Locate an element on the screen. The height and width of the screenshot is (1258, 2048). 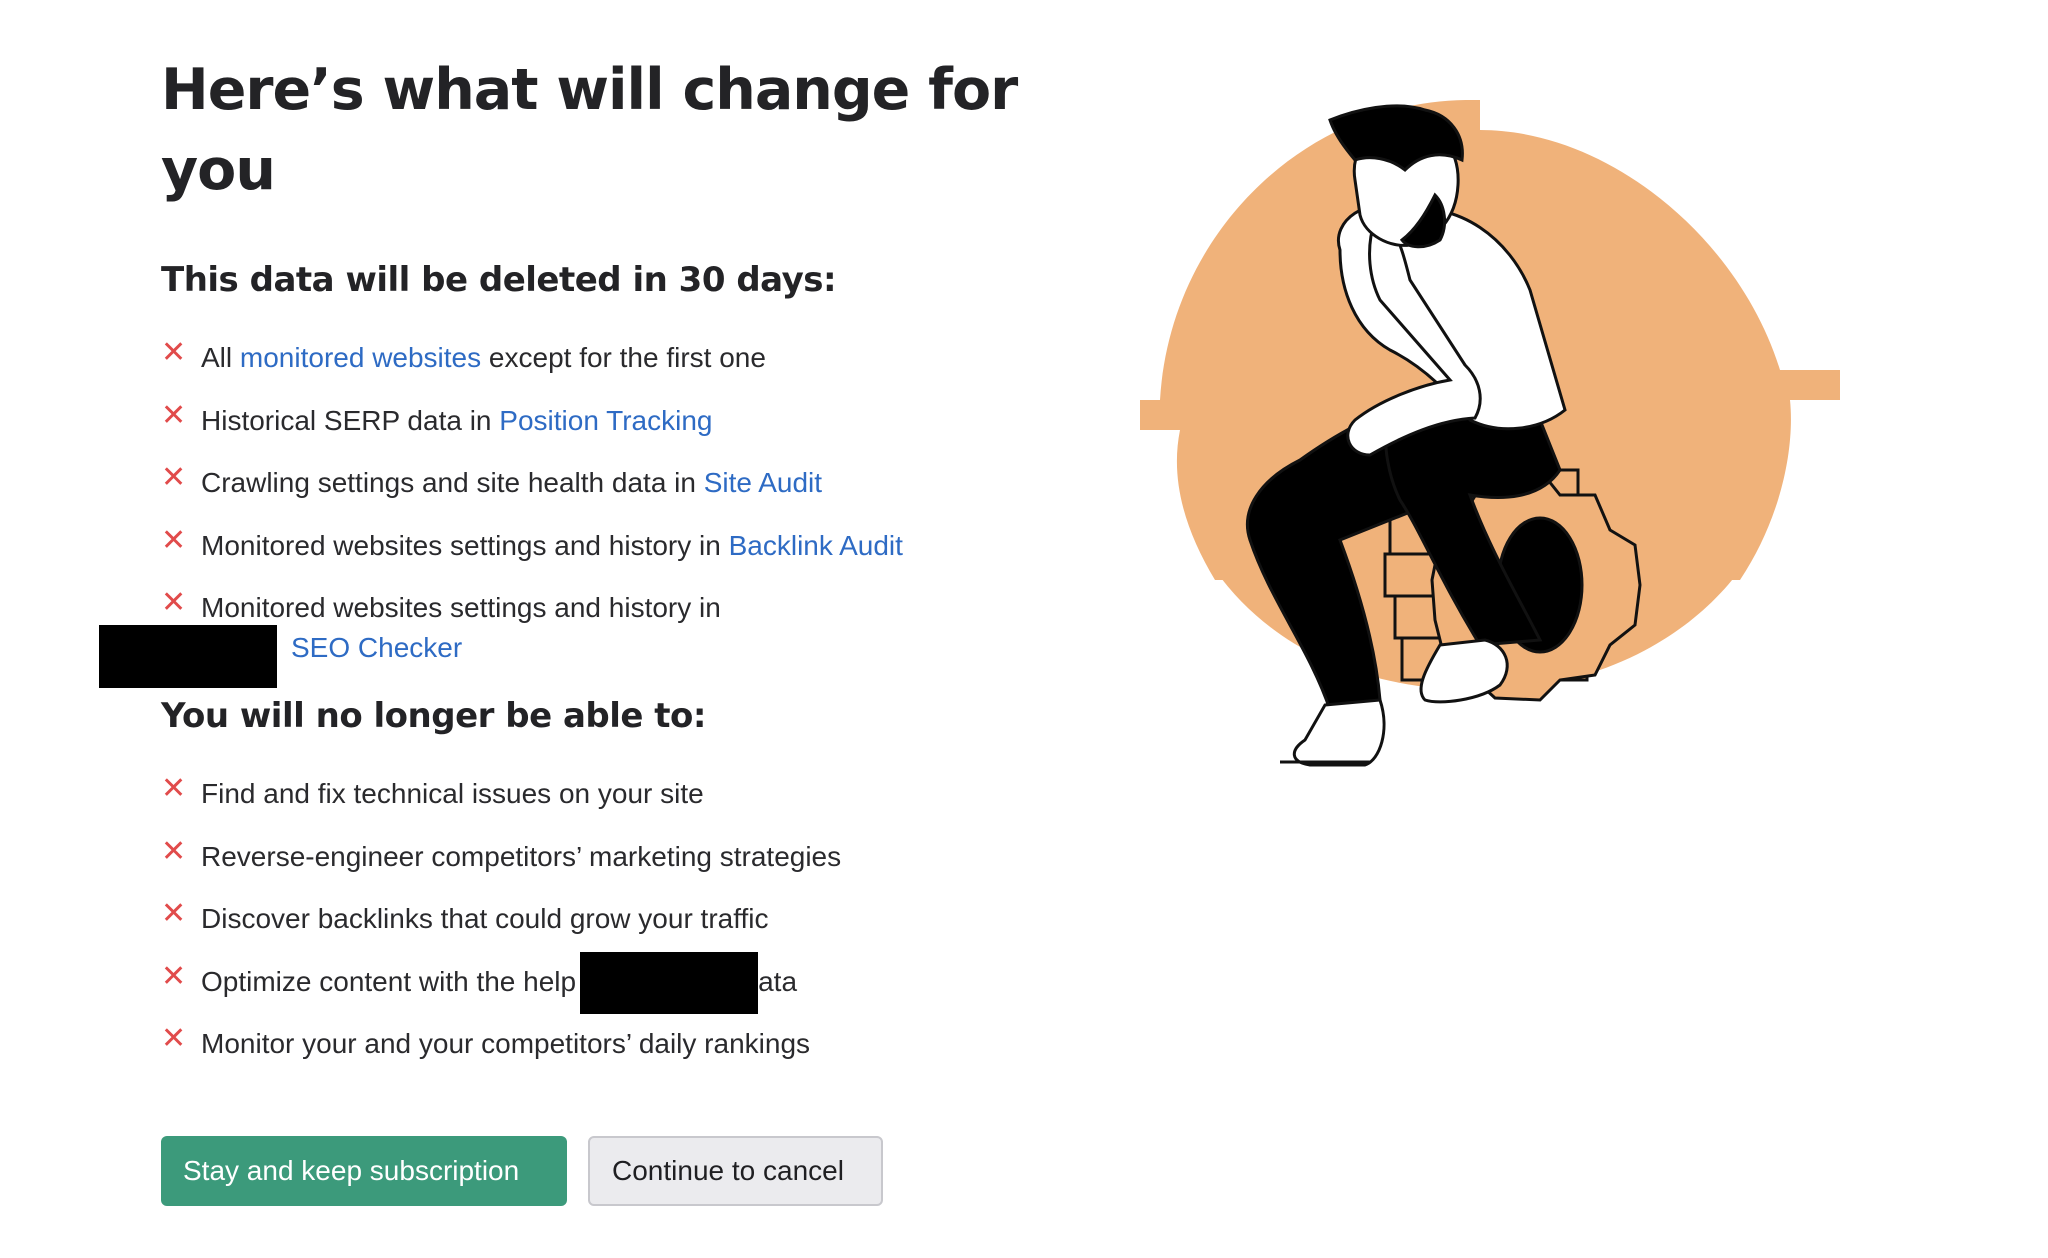
site-audit-link: Site Audit is located at coordinates (763, 482).